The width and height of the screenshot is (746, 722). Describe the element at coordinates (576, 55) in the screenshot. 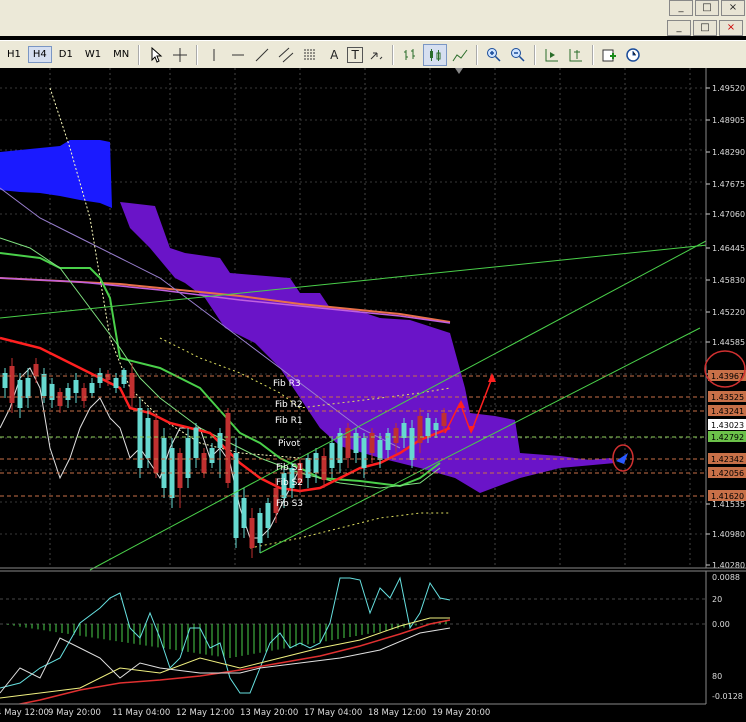

I see `chart-shift-icon` at that location.